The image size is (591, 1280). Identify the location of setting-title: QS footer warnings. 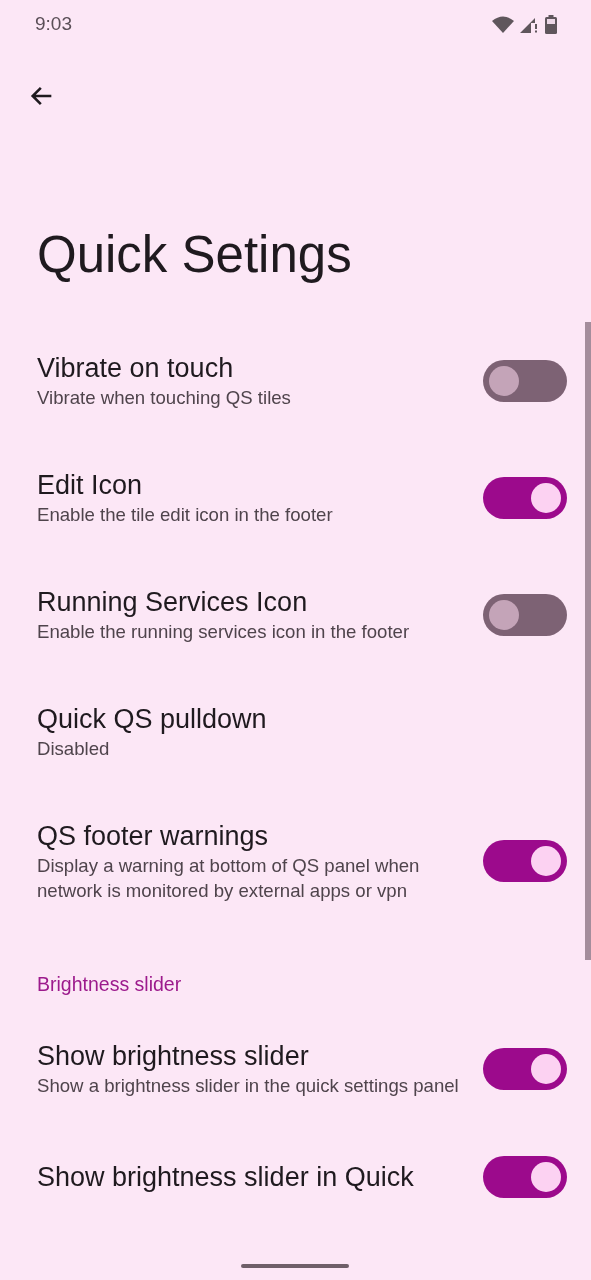
(250, 836).